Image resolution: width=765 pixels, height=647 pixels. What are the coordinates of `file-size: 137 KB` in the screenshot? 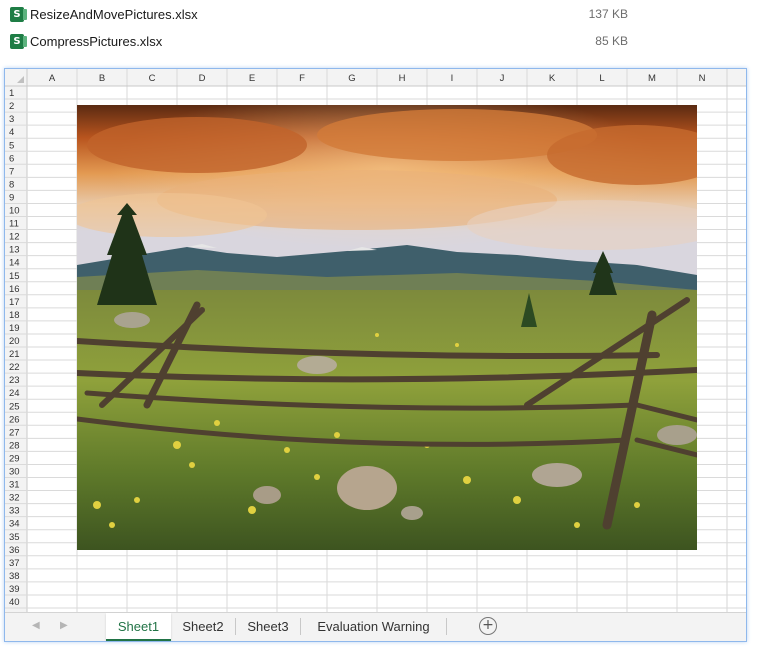 It's located at (608, 14).